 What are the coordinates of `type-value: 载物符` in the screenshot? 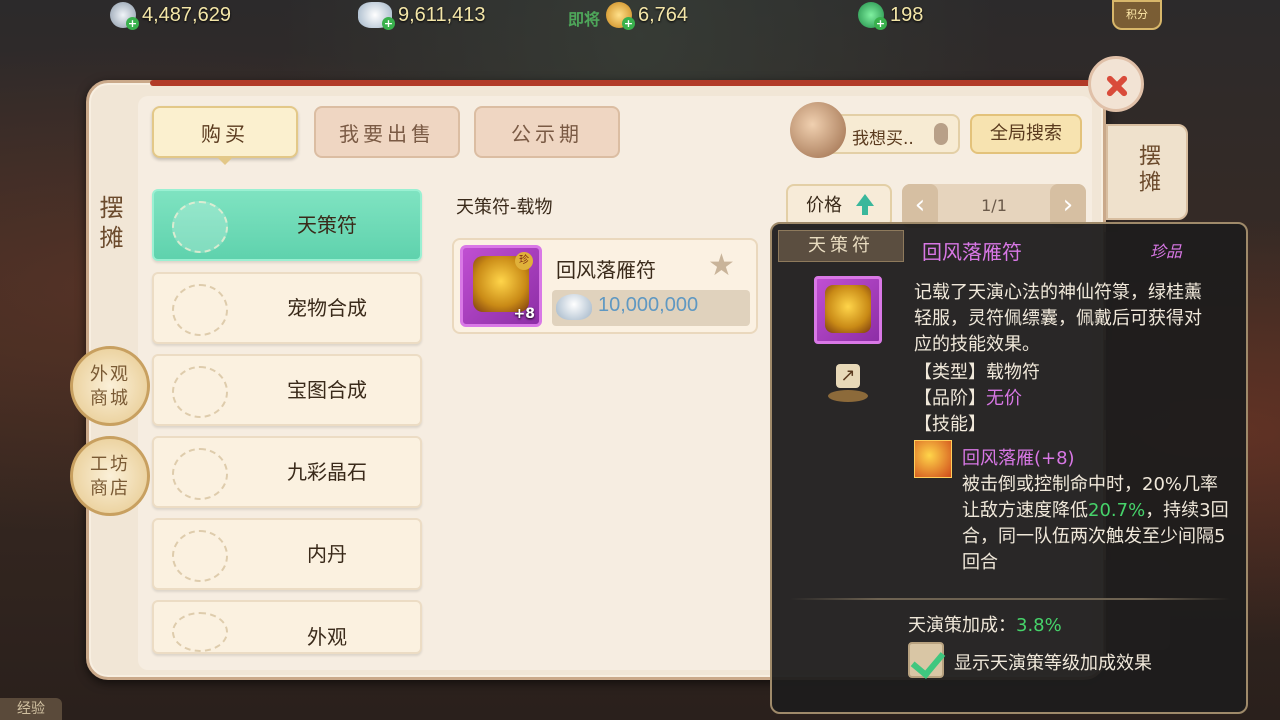 It's located at (1013, 372).